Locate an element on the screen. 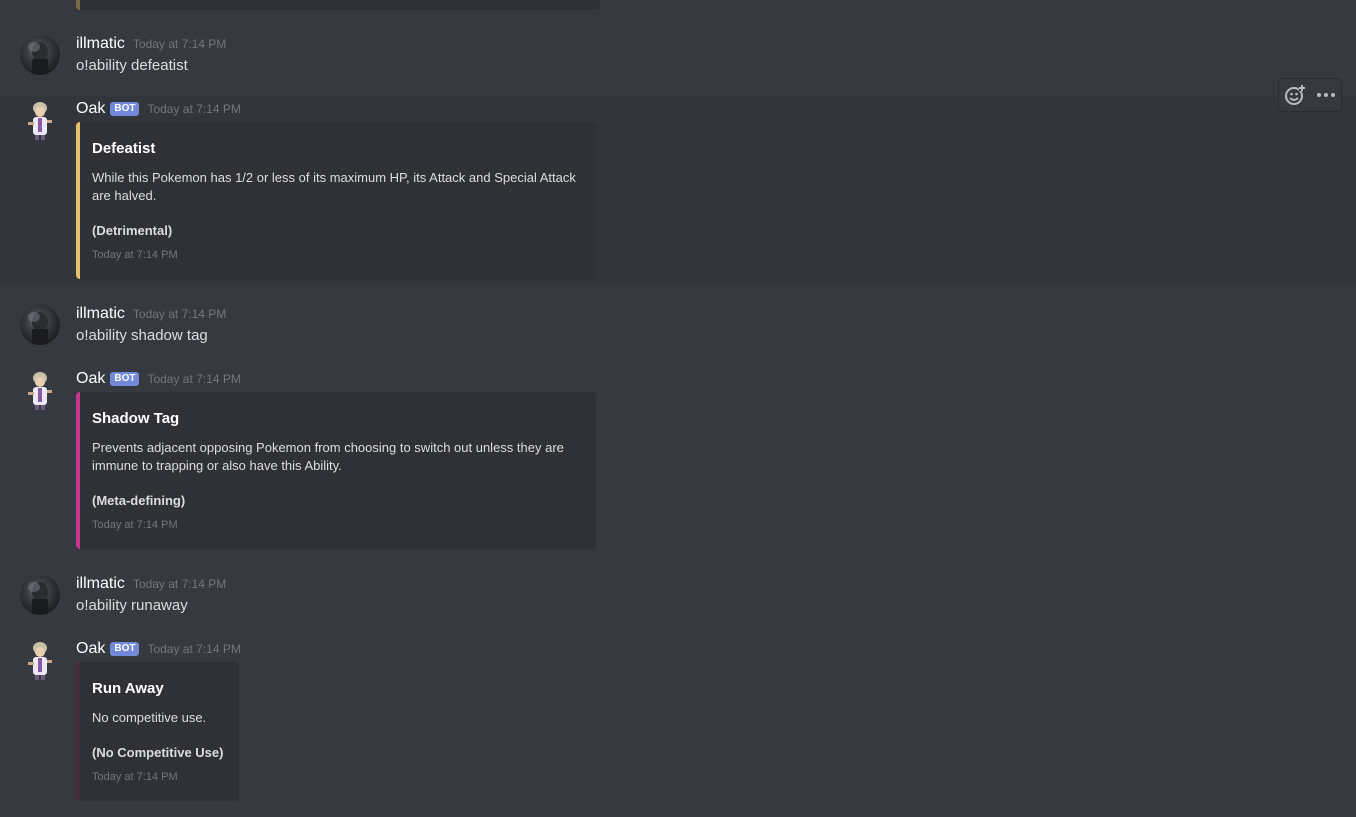  embed-rating: (Detrimental) is located at coordinates (132, 230).